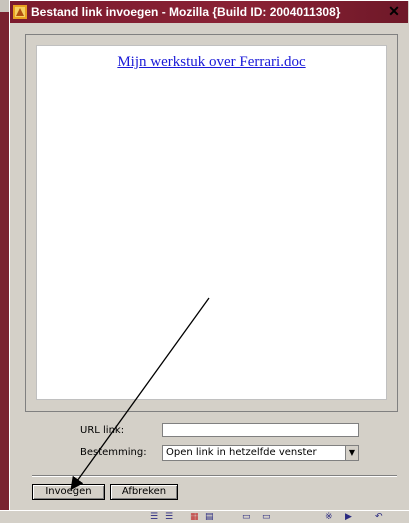 This screenshot has height=523, width=409. I want to click on anchor-icon: ▭, so click(266, 517).